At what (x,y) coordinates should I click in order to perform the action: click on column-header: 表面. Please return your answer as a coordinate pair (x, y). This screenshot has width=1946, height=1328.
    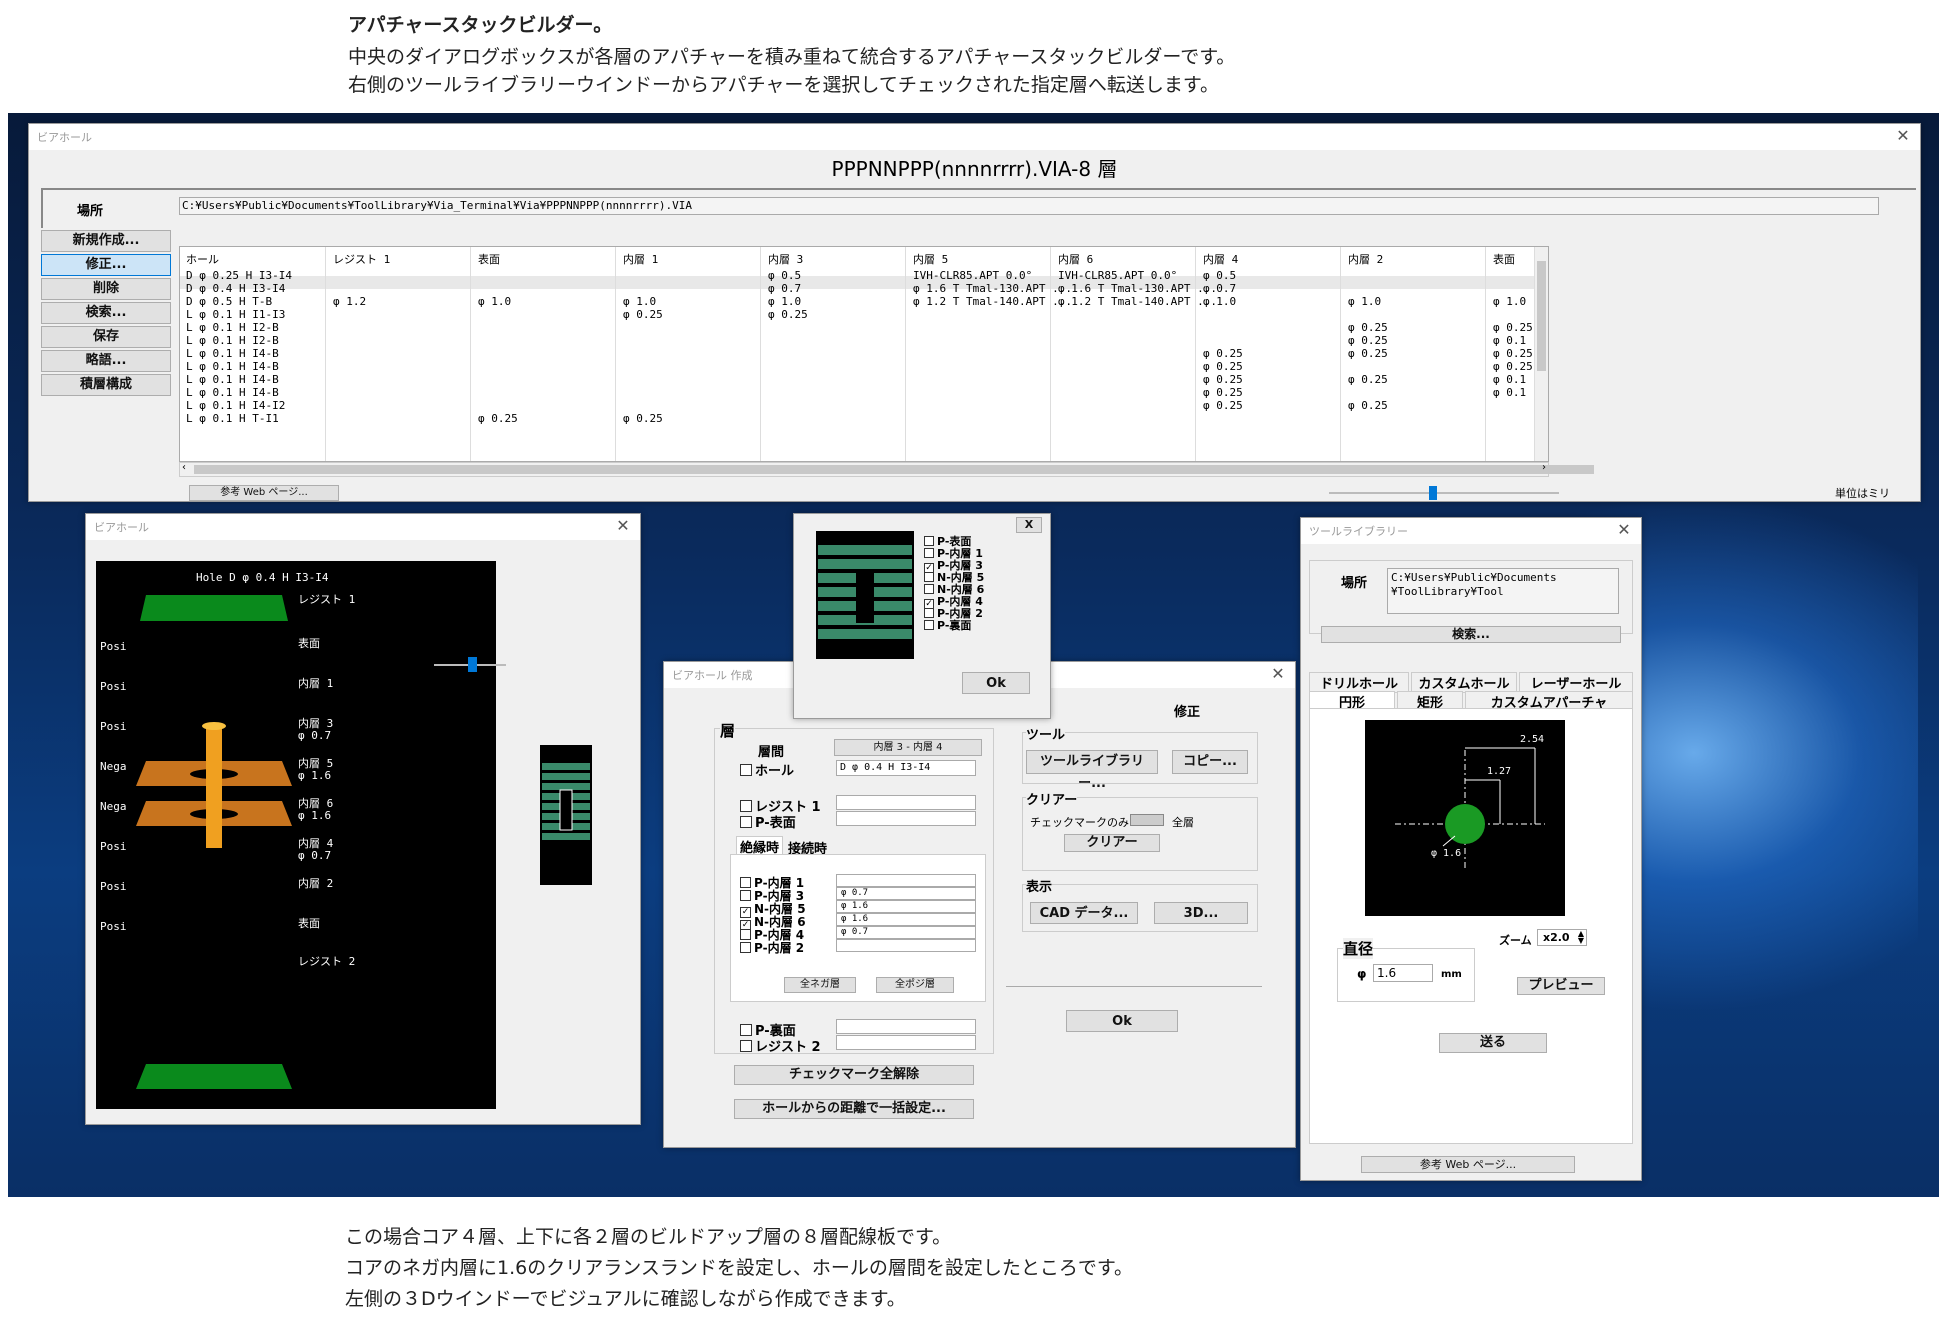
    Looking at the image, I should click on (1504, 259).